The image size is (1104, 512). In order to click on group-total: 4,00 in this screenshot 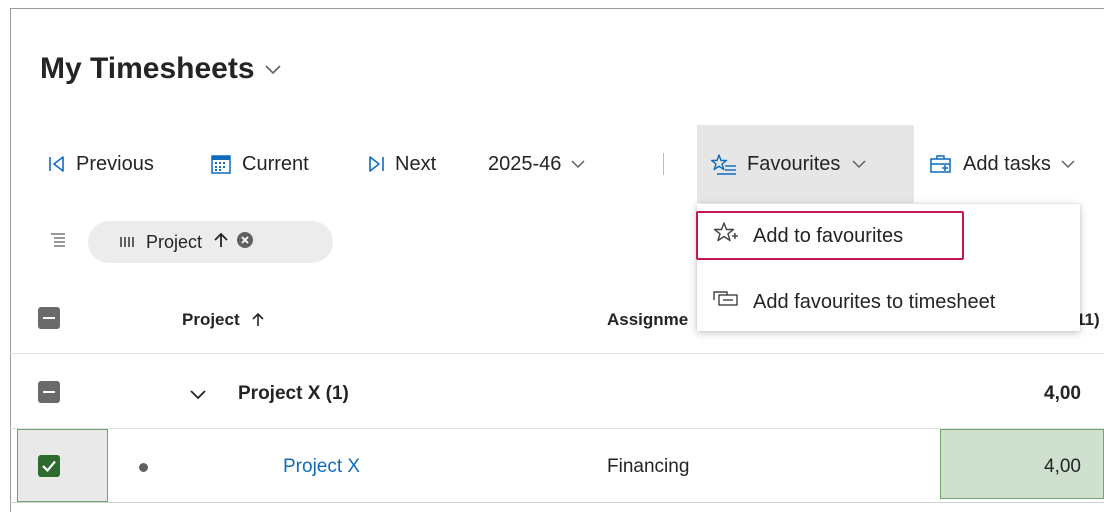, I will do `click(1062, 393)`.